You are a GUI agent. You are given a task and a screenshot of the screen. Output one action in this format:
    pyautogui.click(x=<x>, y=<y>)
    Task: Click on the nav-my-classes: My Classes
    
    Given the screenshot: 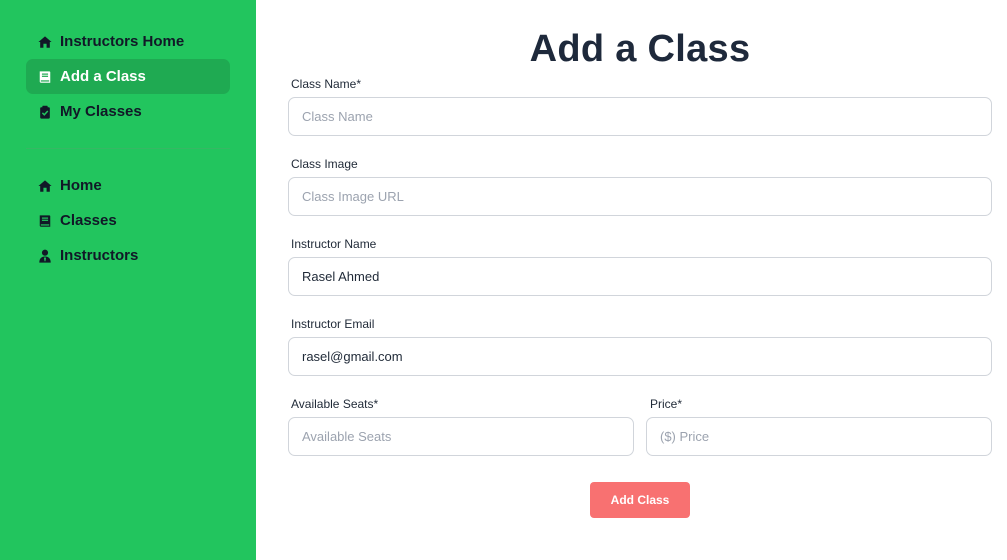 What is the action you would take?
    pyautogui.click(x=128, y=111)
    